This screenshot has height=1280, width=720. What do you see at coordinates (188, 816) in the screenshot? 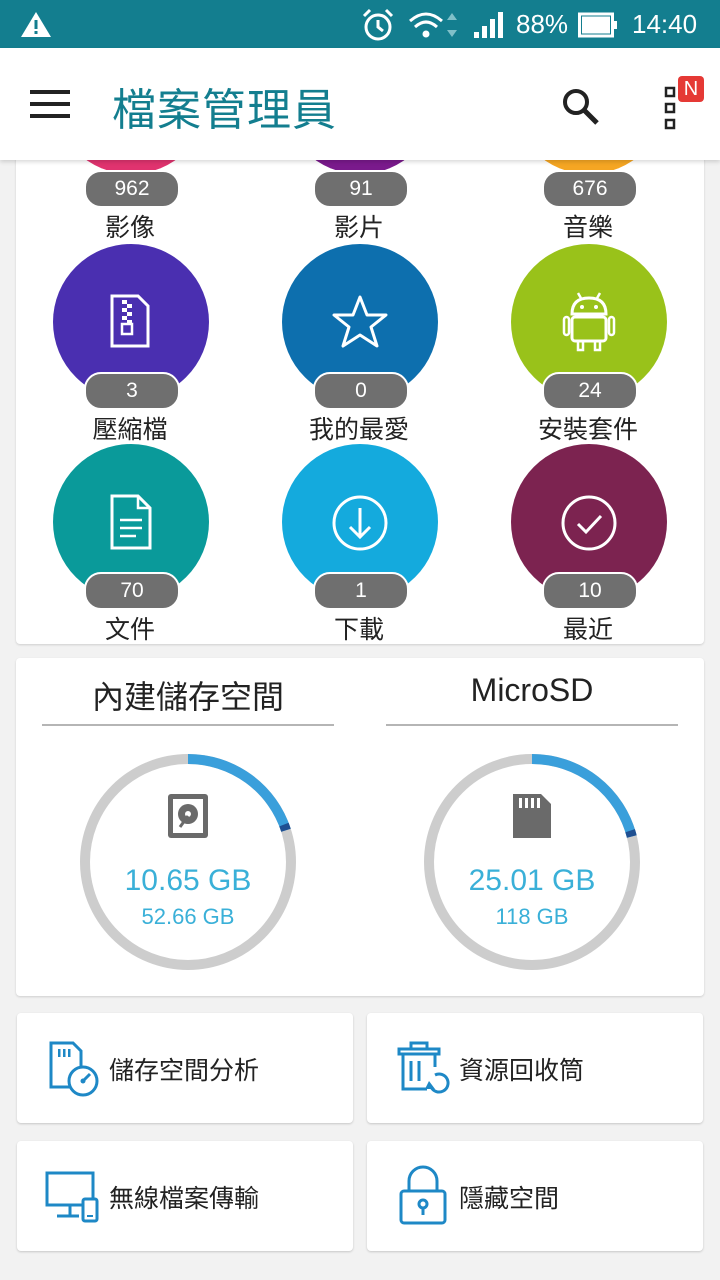
I see `hard-drive-icon` at bounding box center [188, 816].